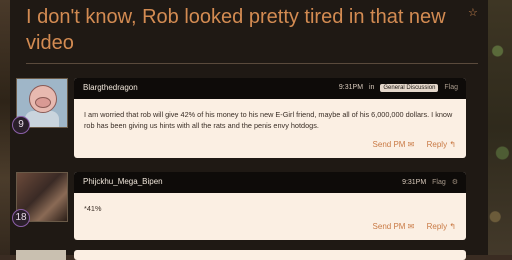 Image resolution: width=512 pixels, height=260 pixels. I want to click on background-right, so click(500, 127).